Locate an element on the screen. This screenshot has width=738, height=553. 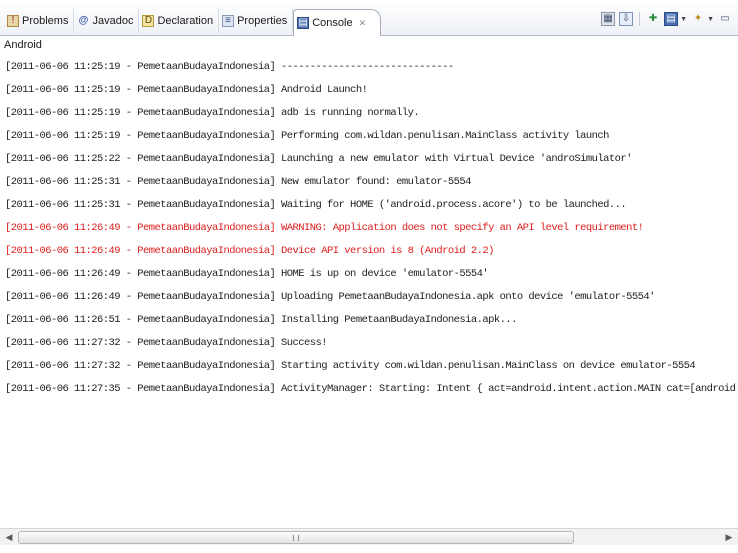
tab-label: Problems is located at coordinates (45, 21).